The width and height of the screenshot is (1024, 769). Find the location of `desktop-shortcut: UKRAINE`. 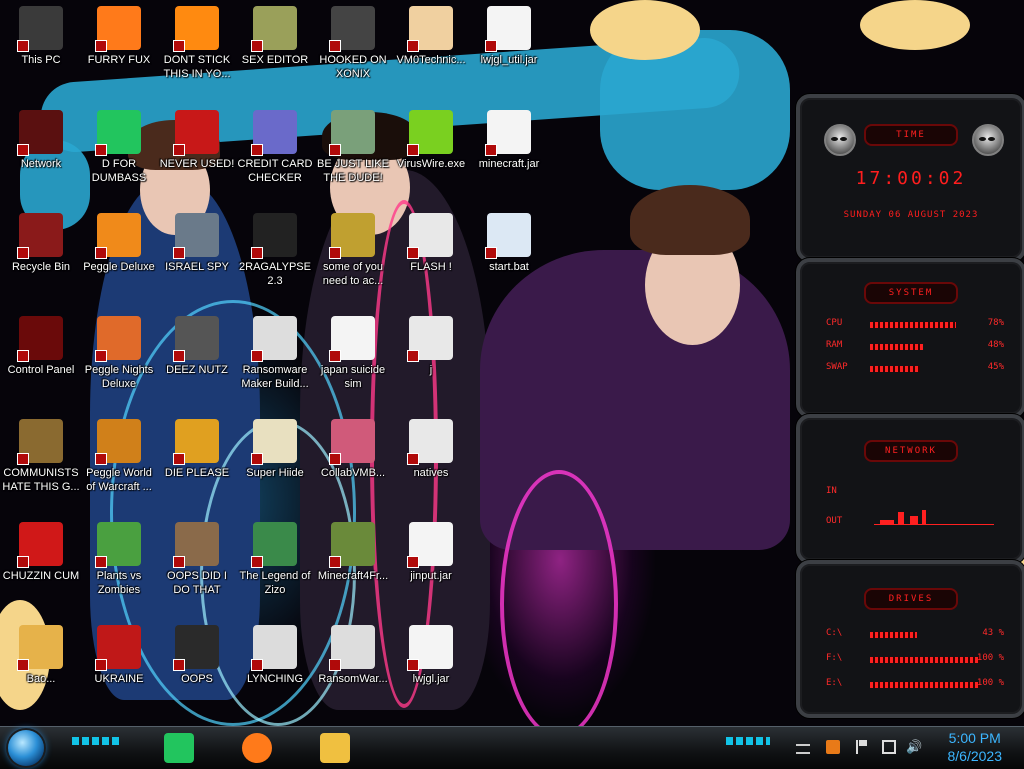

desktop-shortcut: UKRAINE is located at coordinates (119, 655).